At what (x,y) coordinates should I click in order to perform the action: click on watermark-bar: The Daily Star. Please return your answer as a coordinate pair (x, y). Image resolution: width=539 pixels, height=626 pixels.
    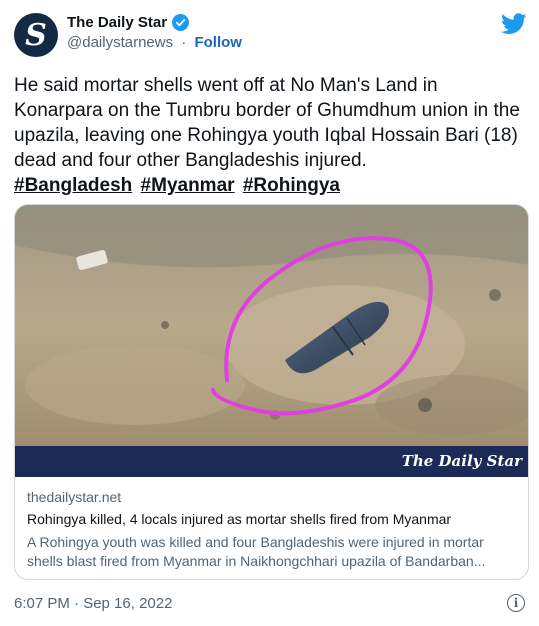
    Looking at the image, I should click on (271, 461).